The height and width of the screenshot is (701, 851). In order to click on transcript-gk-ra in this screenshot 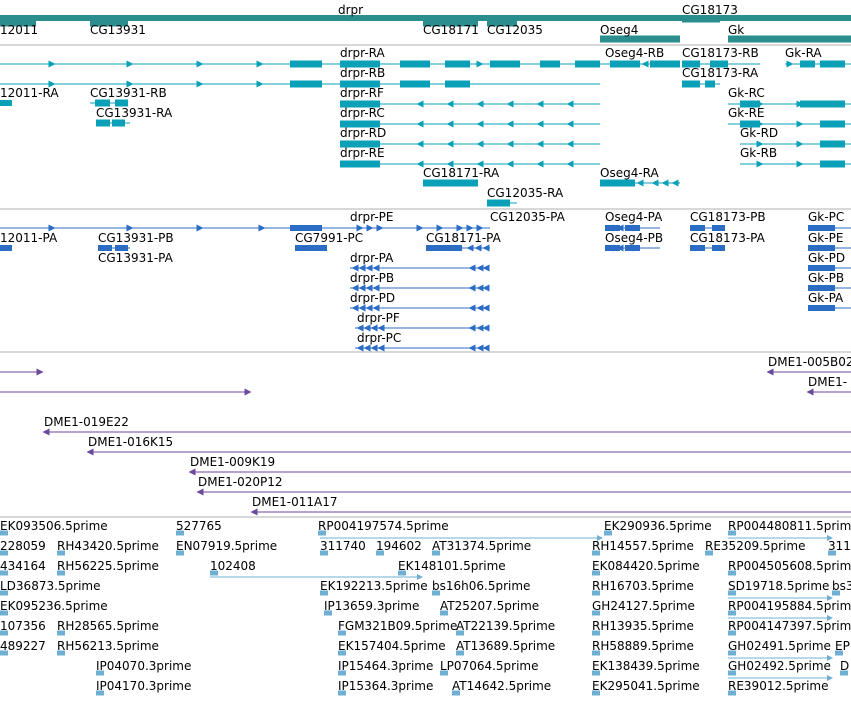, I will do `click(818, 64)`.